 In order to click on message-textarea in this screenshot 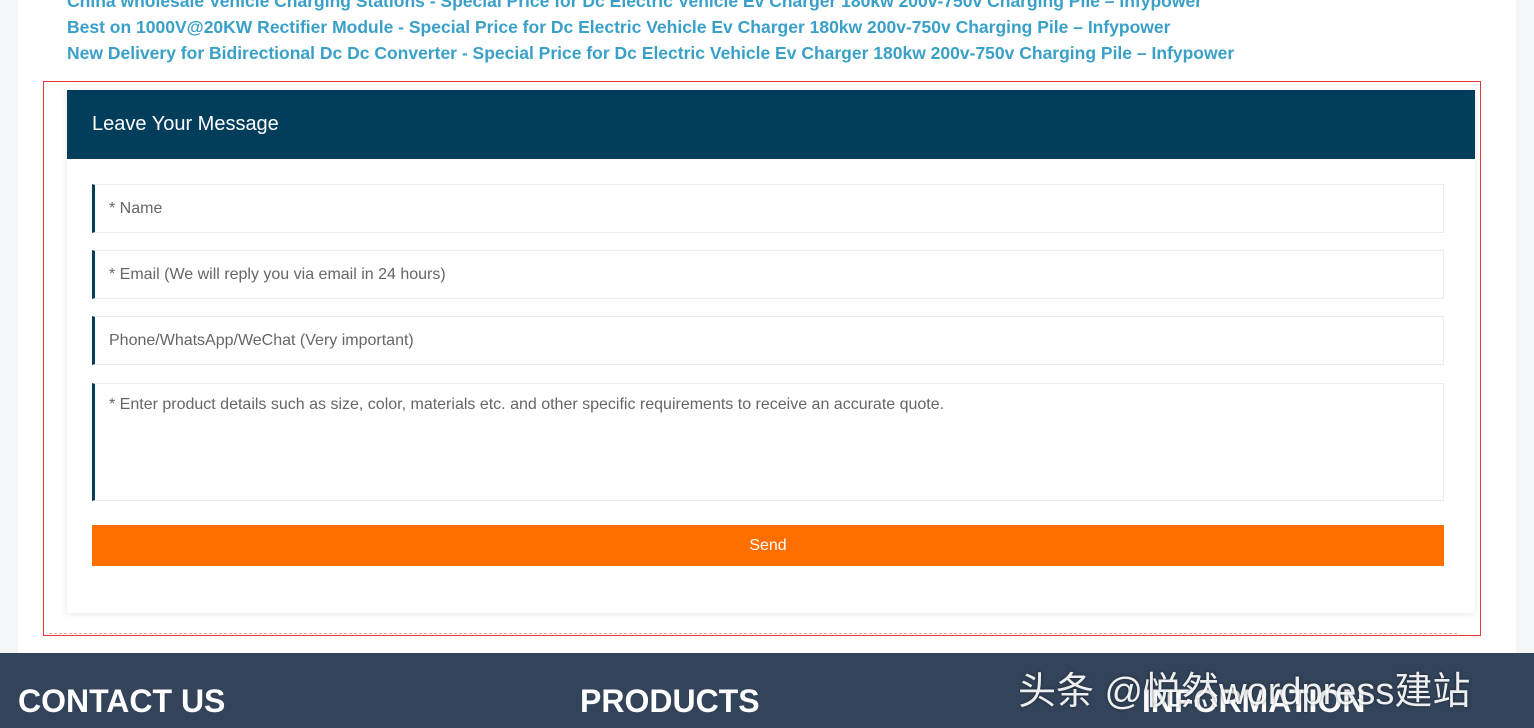, I will do `click(768, 442)`.